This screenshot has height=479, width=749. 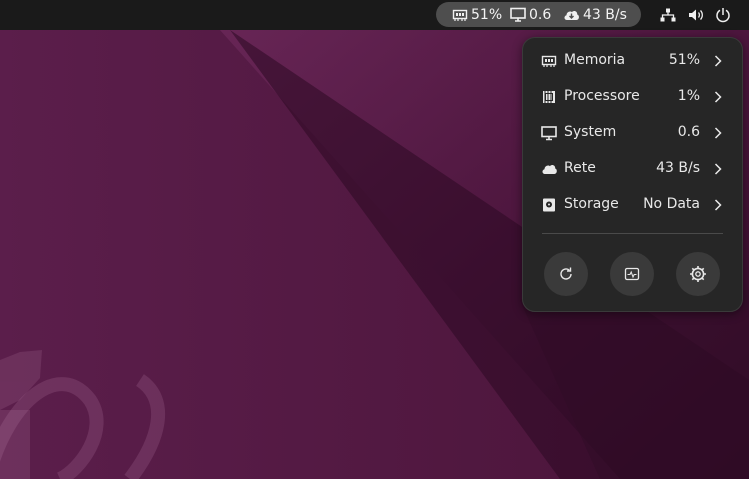 I want to click on menu-item-value: 51%, so click(x=684, y=60).